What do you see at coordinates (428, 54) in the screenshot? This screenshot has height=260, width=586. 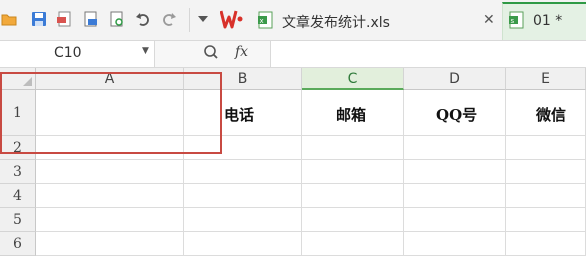 I see `formula-input` at bounding box center [428, 54].